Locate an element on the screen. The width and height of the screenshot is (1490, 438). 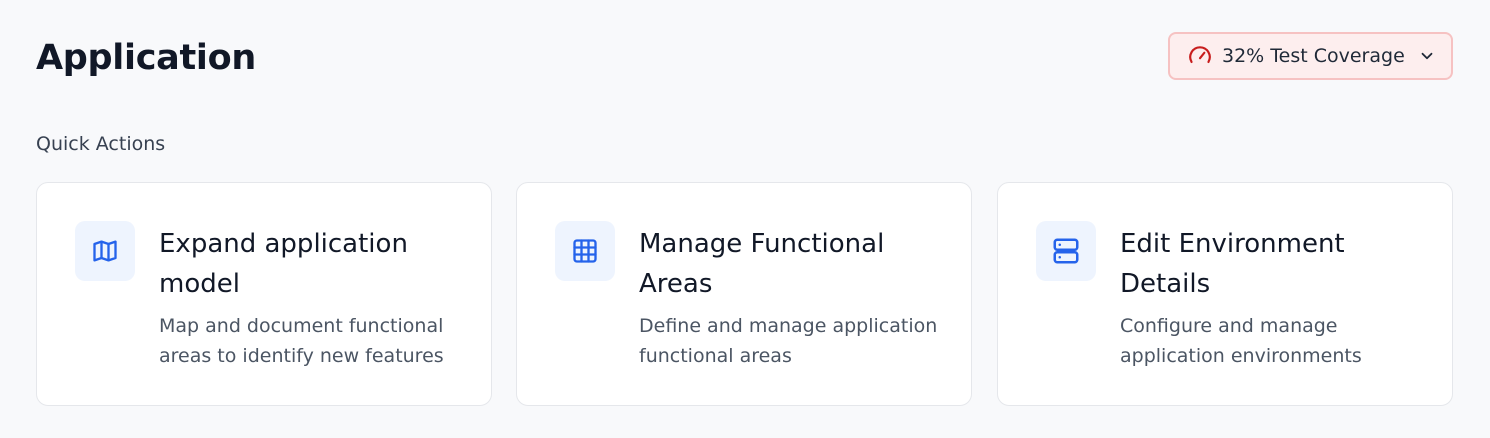
grid-icon is located at coordinates (585, 251).